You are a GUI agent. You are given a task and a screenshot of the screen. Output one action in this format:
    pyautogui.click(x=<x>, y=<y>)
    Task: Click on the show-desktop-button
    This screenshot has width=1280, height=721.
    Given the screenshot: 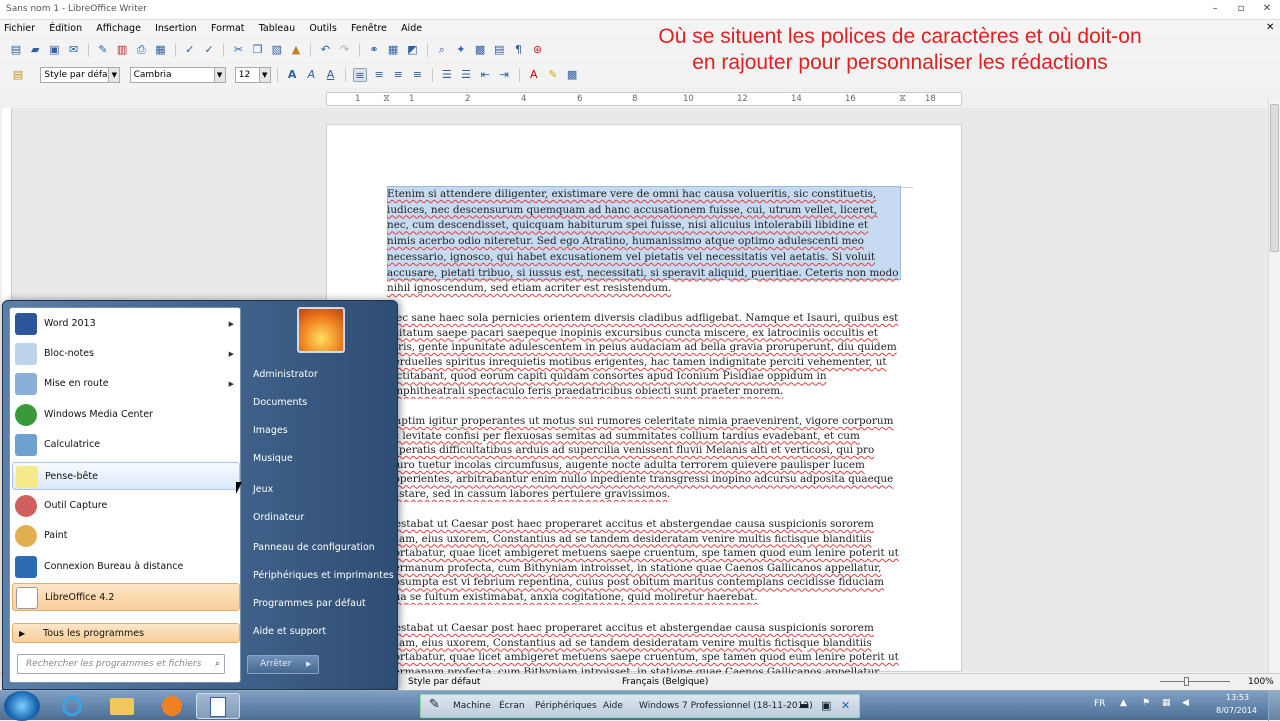 What is the action you would take?
    pyautogui.click(x=1274, y=706)
    